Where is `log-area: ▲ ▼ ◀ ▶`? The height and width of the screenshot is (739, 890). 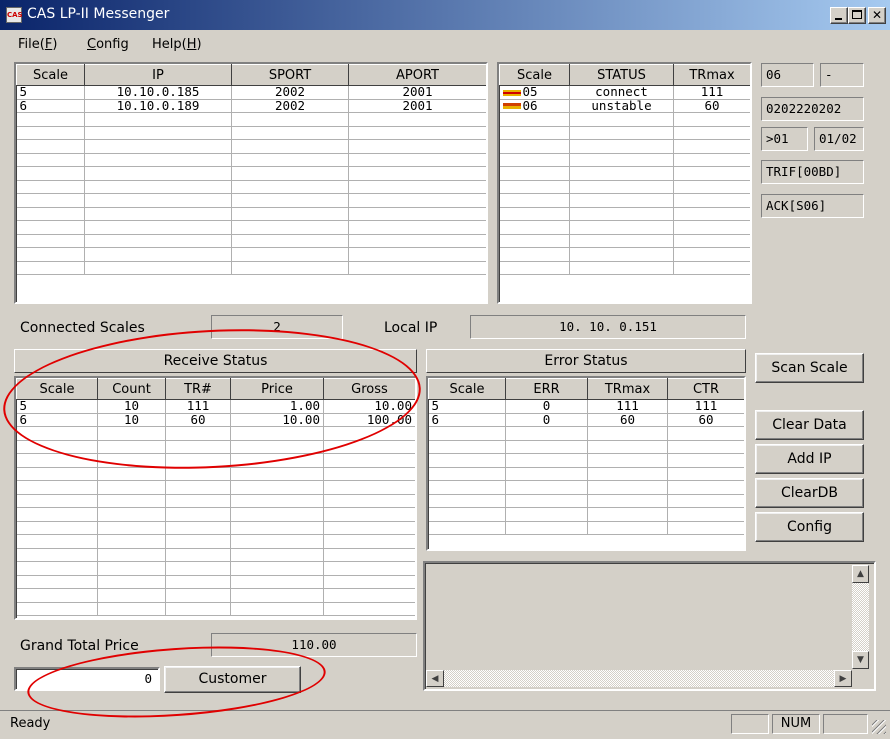 log-area: ▲ ▼ ◀ ▶ is located at coordinates (649, 626).